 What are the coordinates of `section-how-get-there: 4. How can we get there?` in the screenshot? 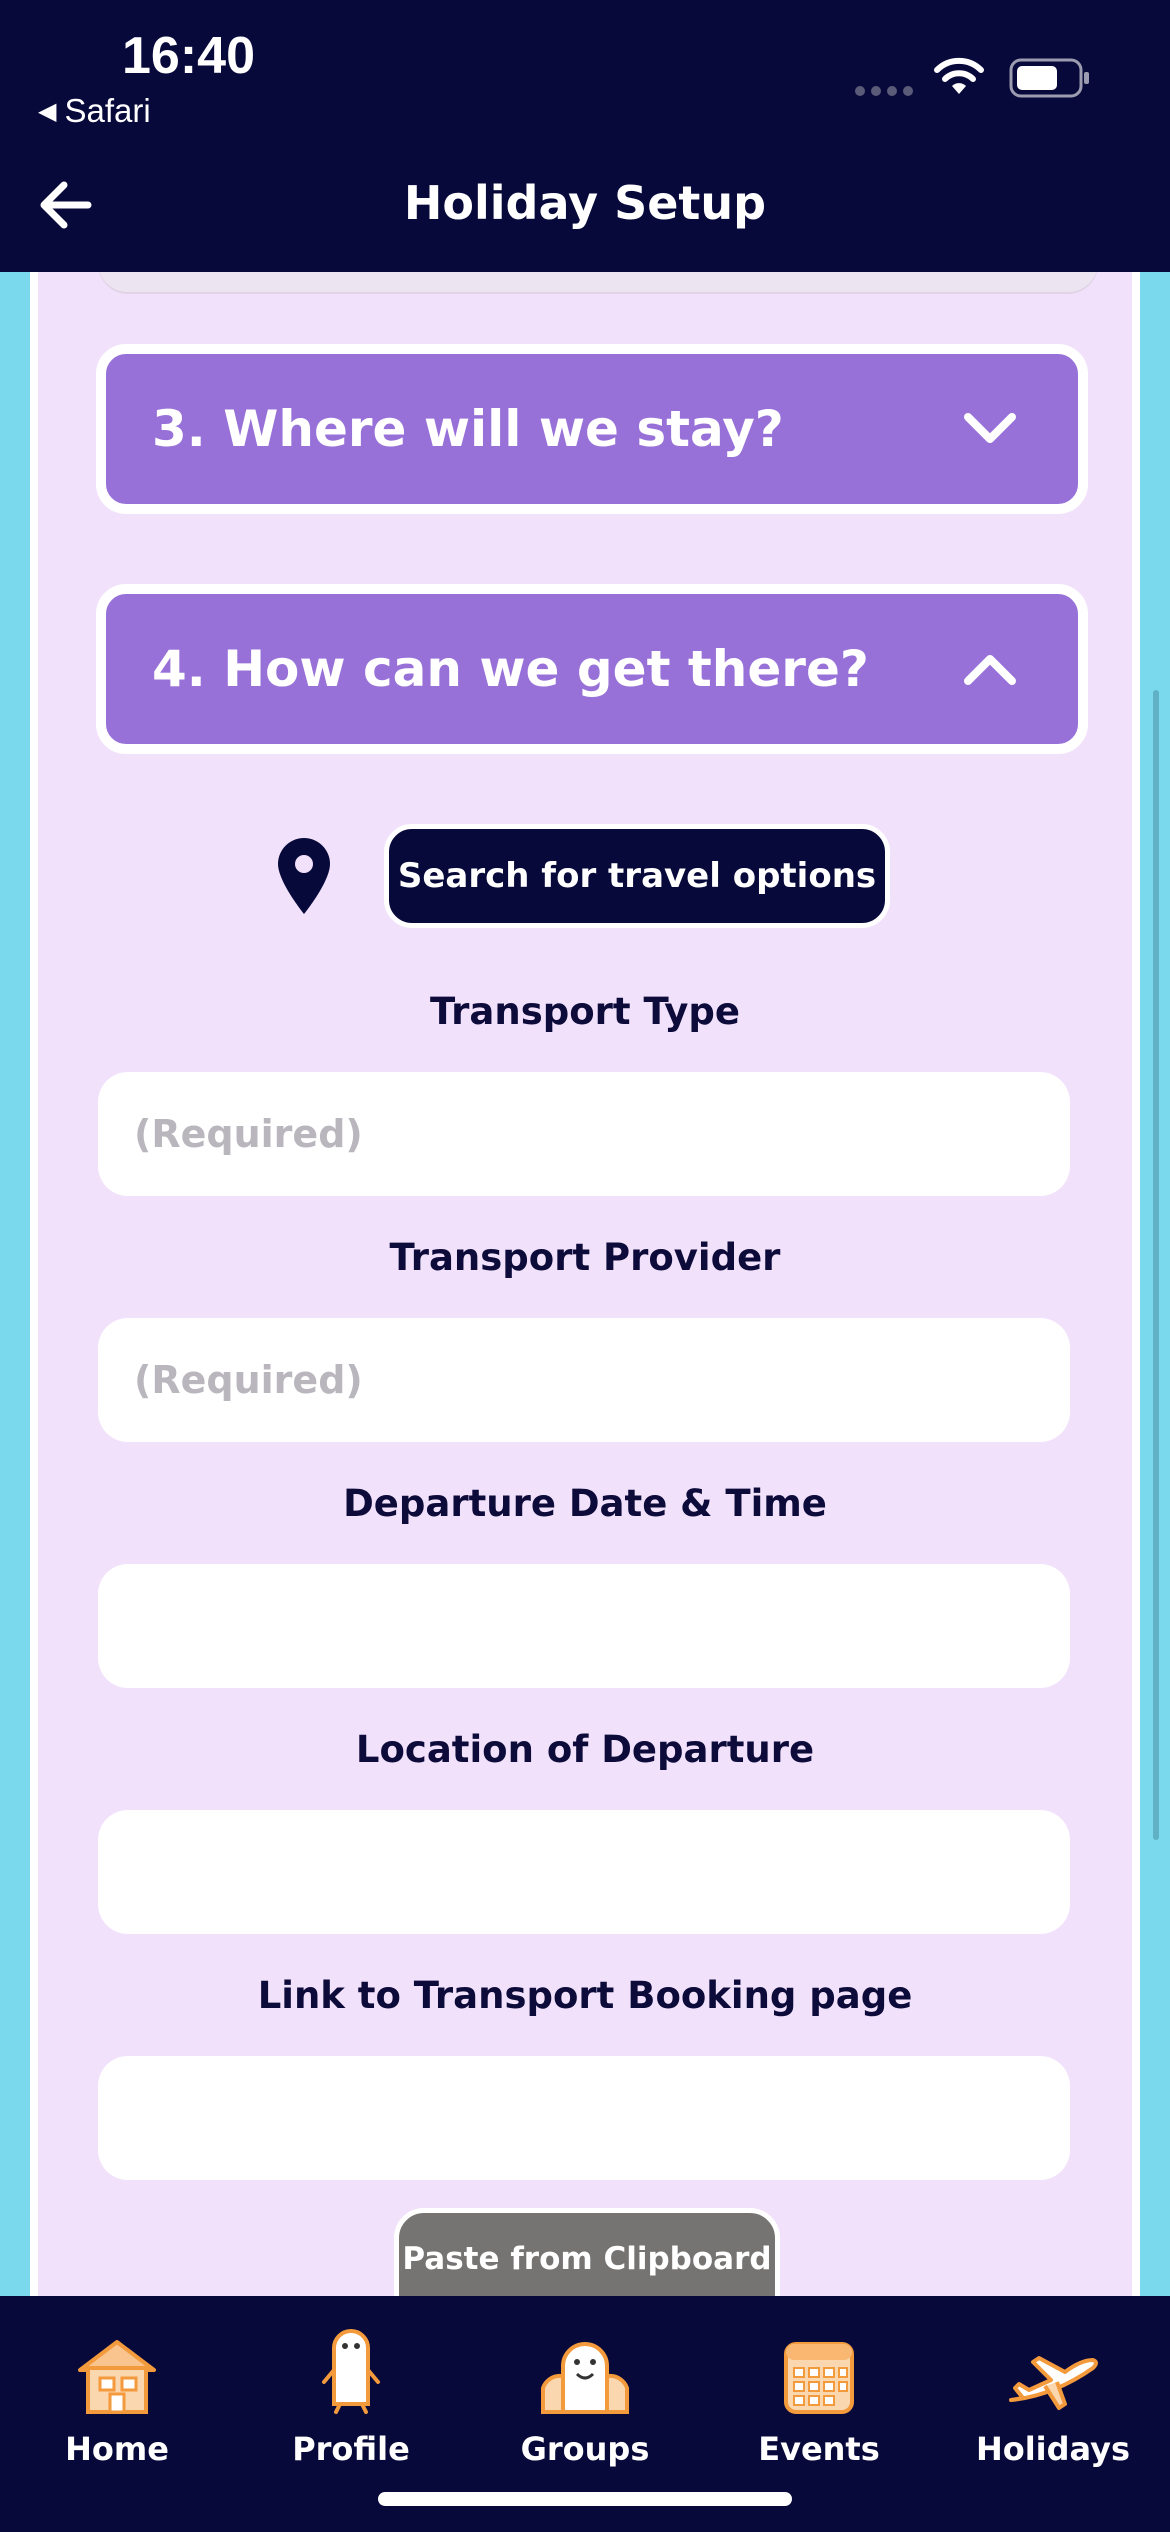 It's located at (592, 669).